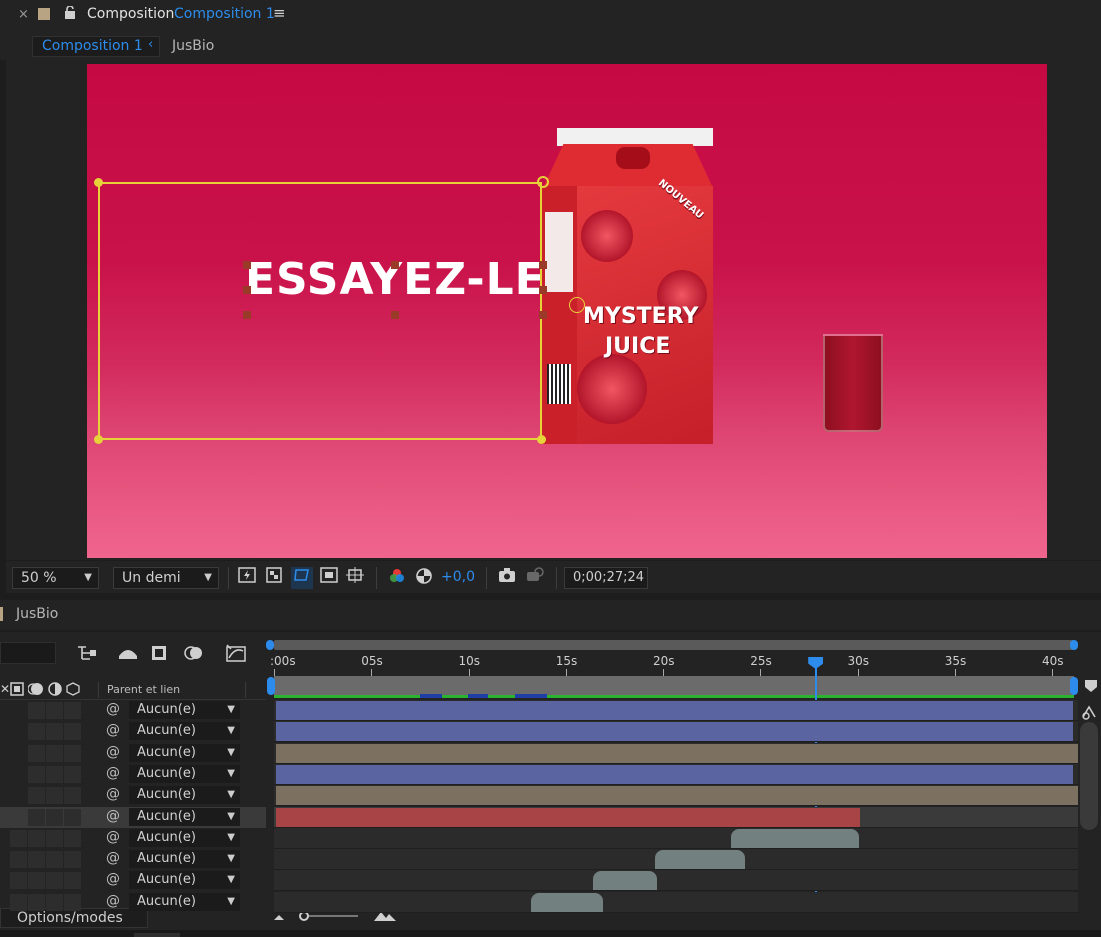 This screenshot has height=937, width=1101. Describe the element at coordinates (279, 13) in the screenshot. I see `panel-menu-icon: ≡` at that location.